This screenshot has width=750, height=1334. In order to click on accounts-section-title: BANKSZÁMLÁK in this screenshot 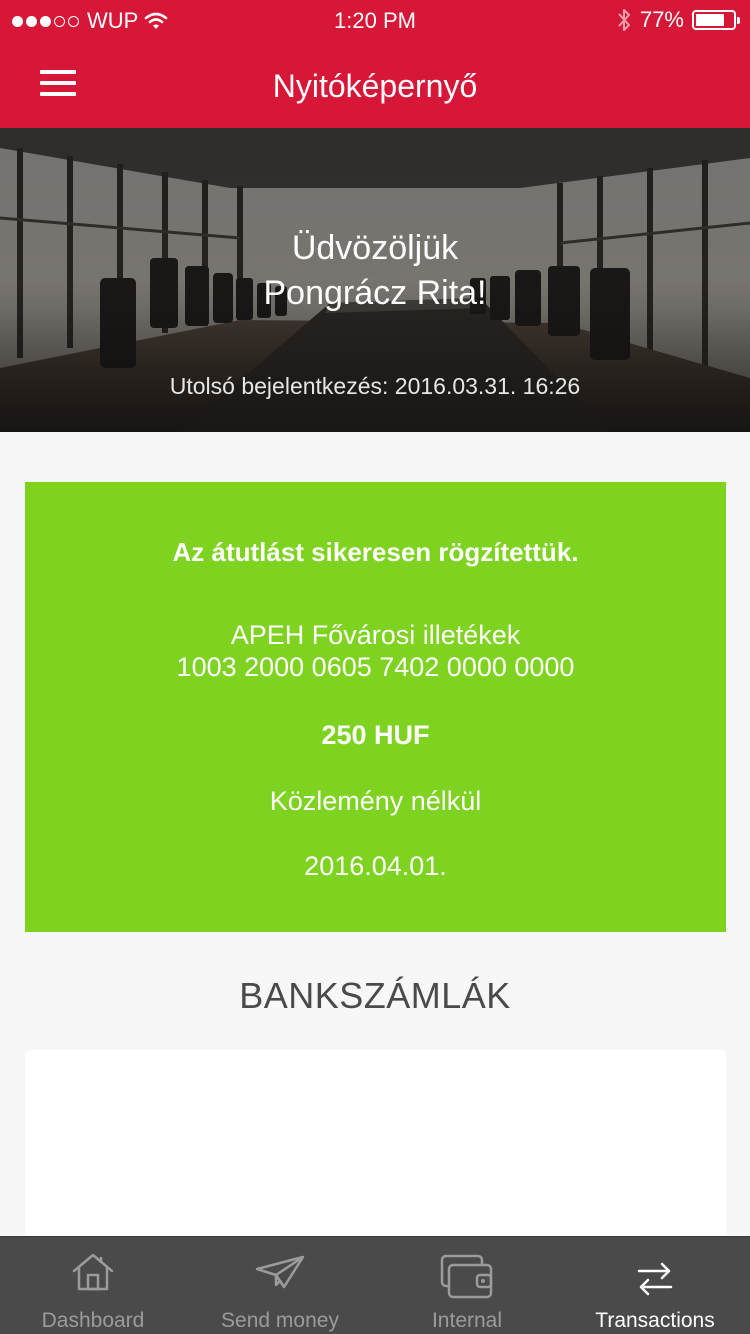, I will do `click(375, 995)`.